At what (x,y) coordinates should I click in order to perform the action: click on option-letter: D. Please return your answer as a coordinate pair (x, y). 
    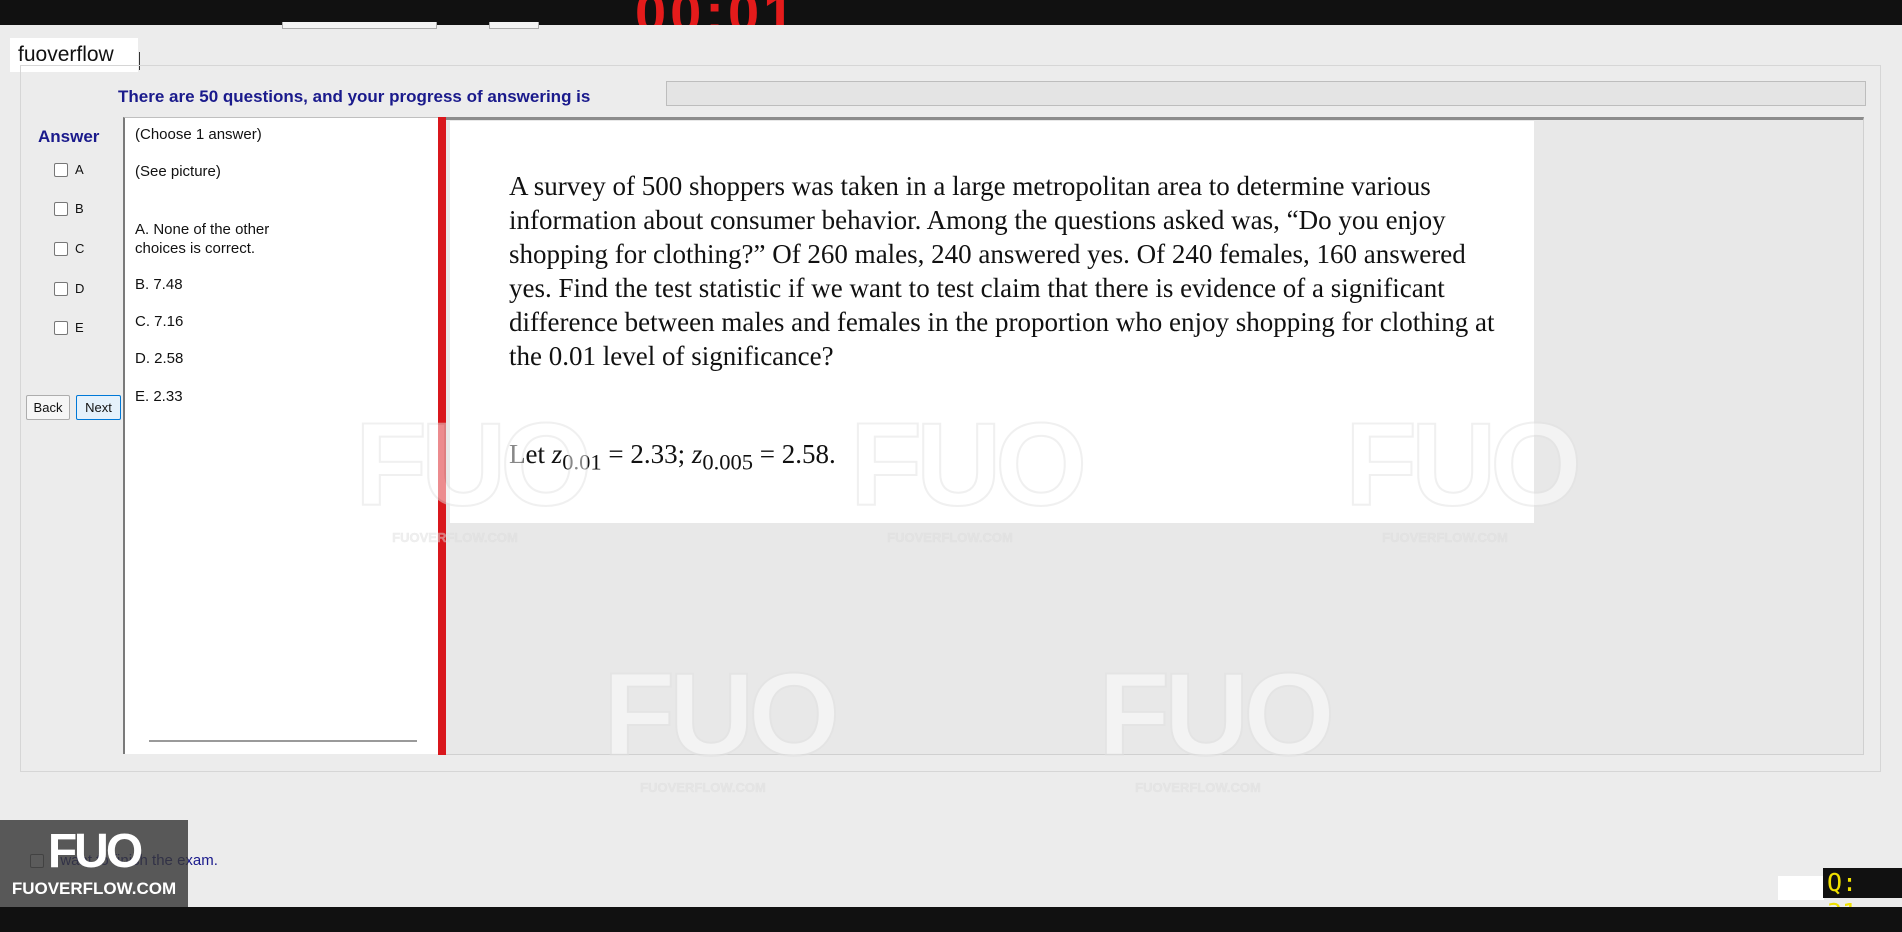
    Looking at the image, I should click on (80, 288).